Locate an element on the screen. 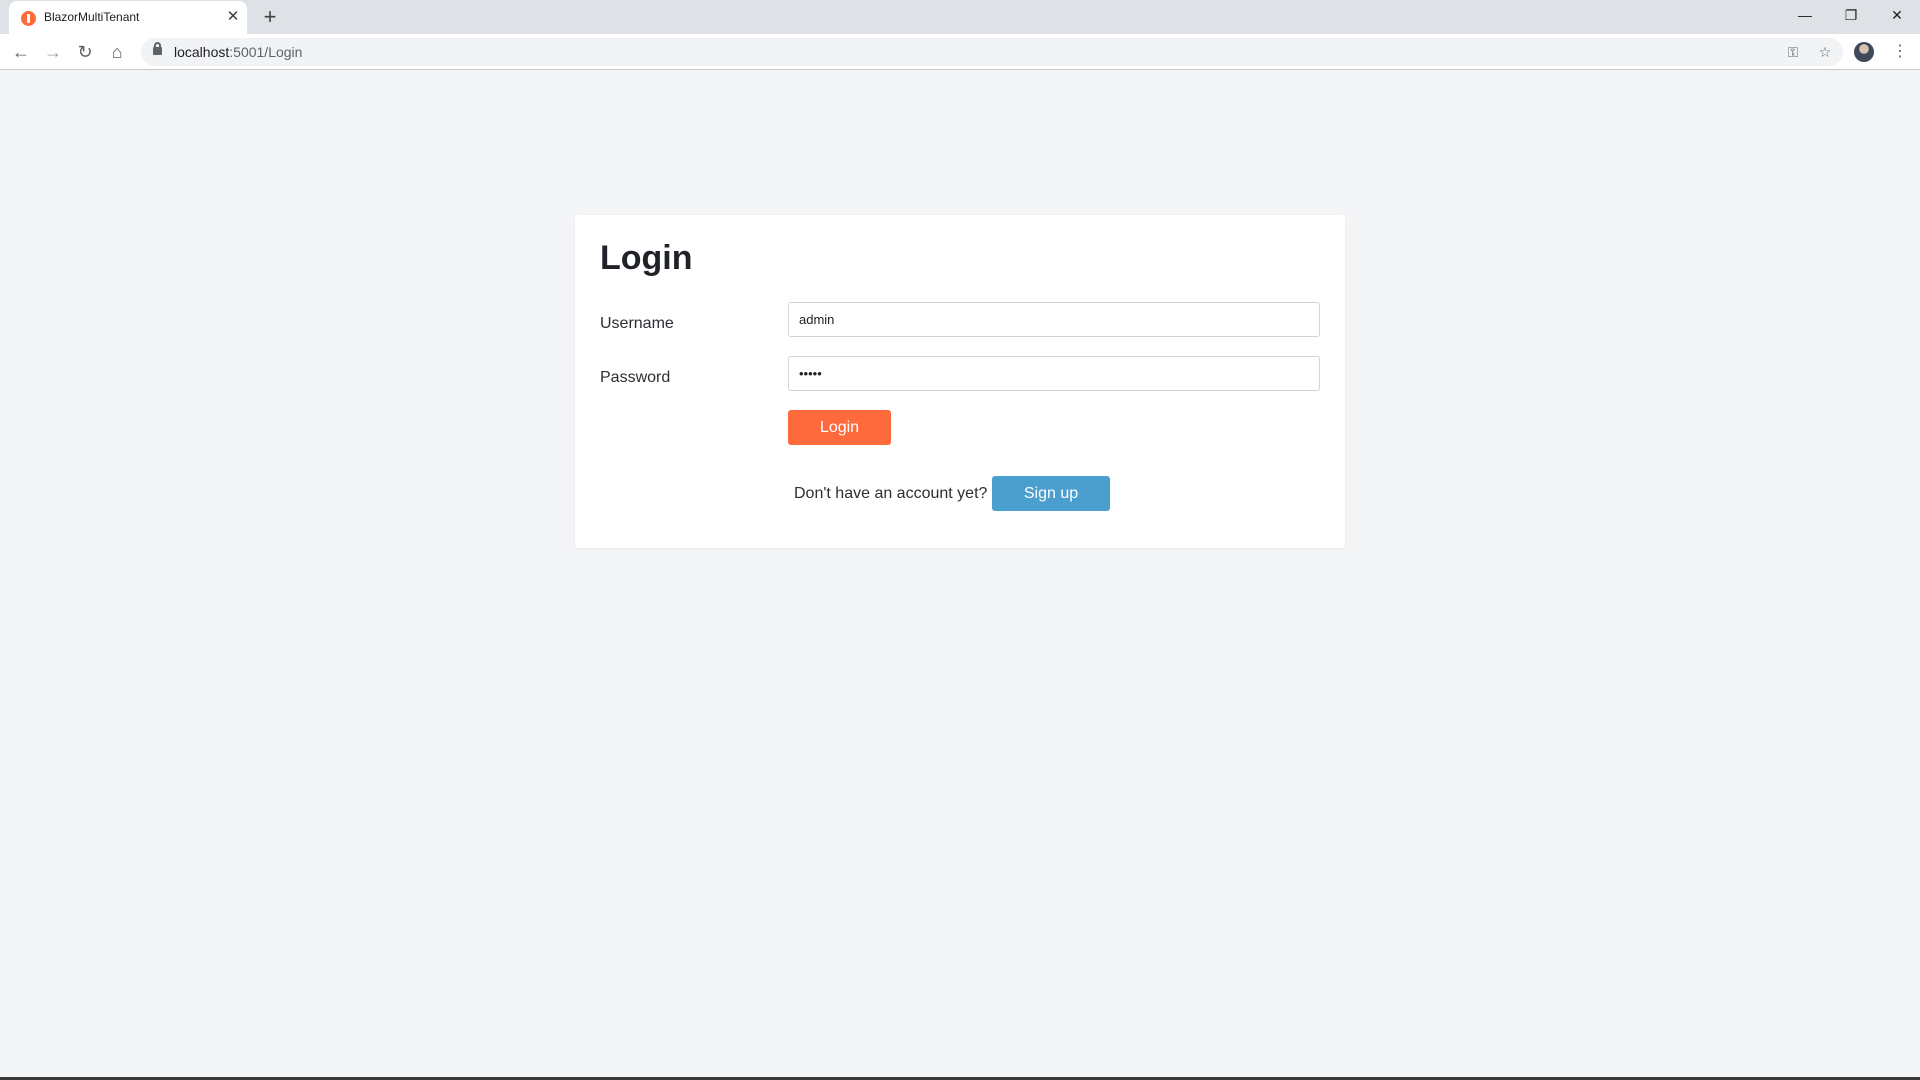 Image resolution: width=1920 pixels, height=1080 pixels. username-input is located at coordinates (1054, 319).